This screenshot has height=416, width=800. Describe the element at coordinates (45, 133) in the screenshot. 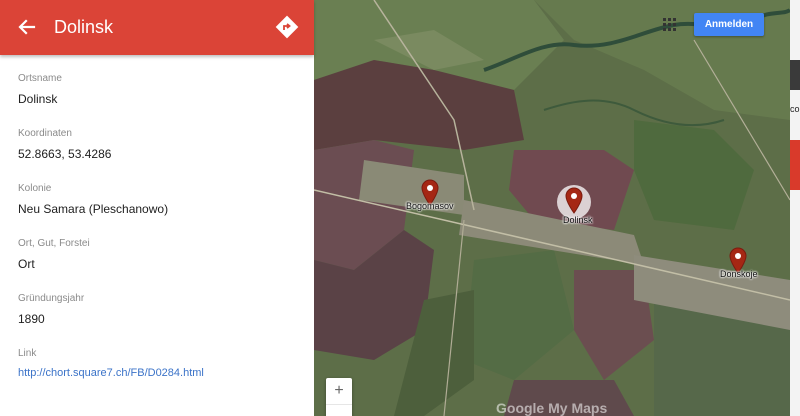

I see `field-label: Koordinaten` at that location.